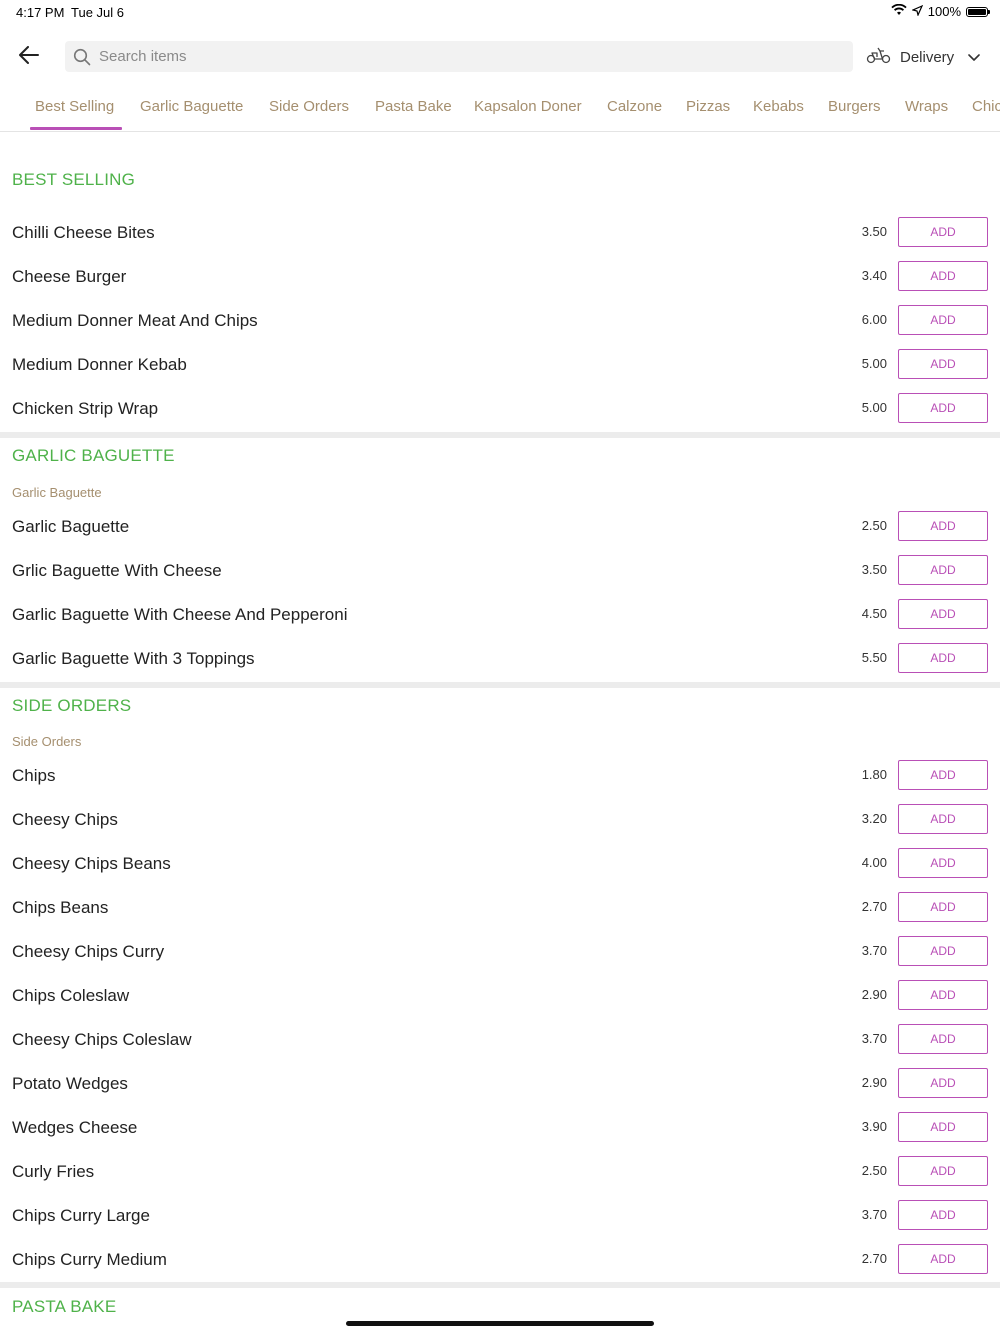 The image size is (1000, 1334). Describe the element at coordinates (88, 951) in the screenshot. I see `item-name: Cheesy Chips Curry` at that location.